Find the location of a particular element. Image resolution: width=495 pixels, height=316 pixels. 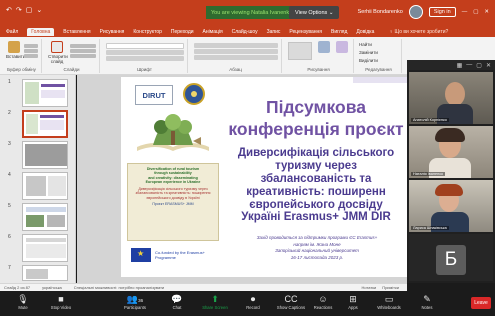

customize-chevron-icon: ⌄ is located at coordinates (39, 10).